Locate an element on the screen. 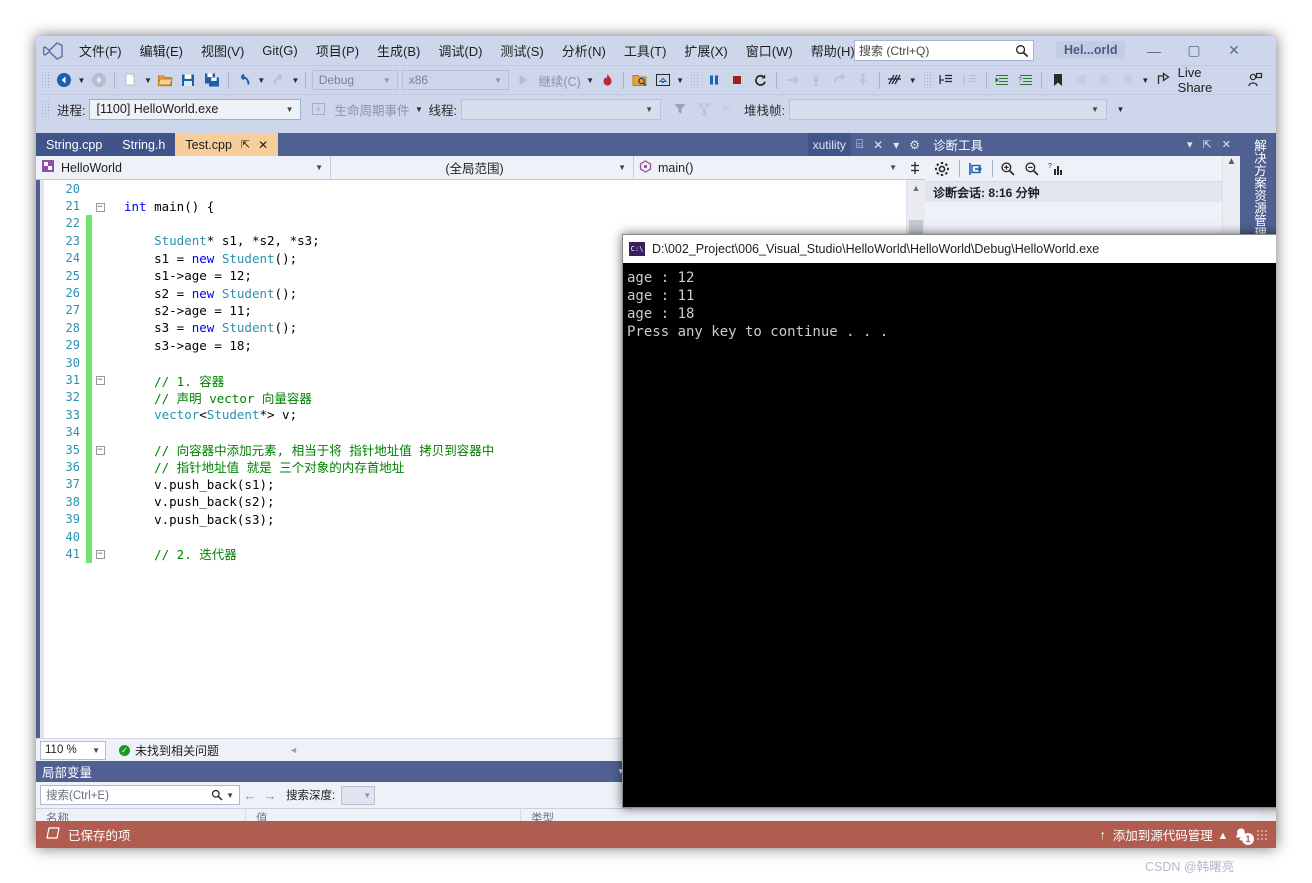 The image size is (1312, 883). editor-tab-string-cpp: String.cpp is located at coordinates (74, 144).